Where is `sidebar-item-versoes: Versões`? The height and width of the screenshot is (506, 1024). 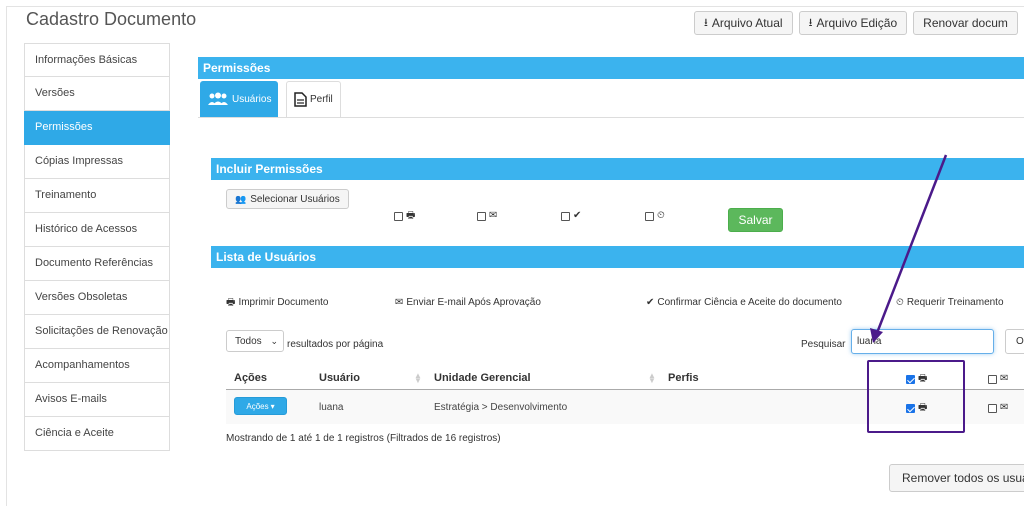
sidebar-item-versoes: Versões is located at coordinates (97, 94).